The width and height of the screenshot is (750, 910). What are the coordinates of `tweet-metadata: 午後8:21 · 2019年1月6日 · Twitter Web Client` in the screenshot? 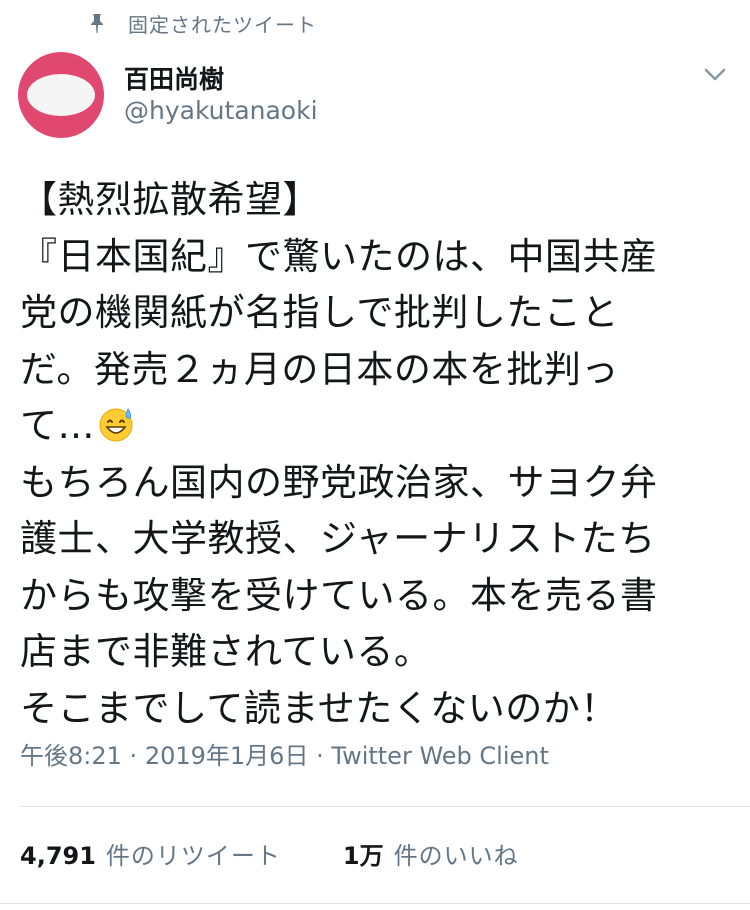 It's located at (284, 753).